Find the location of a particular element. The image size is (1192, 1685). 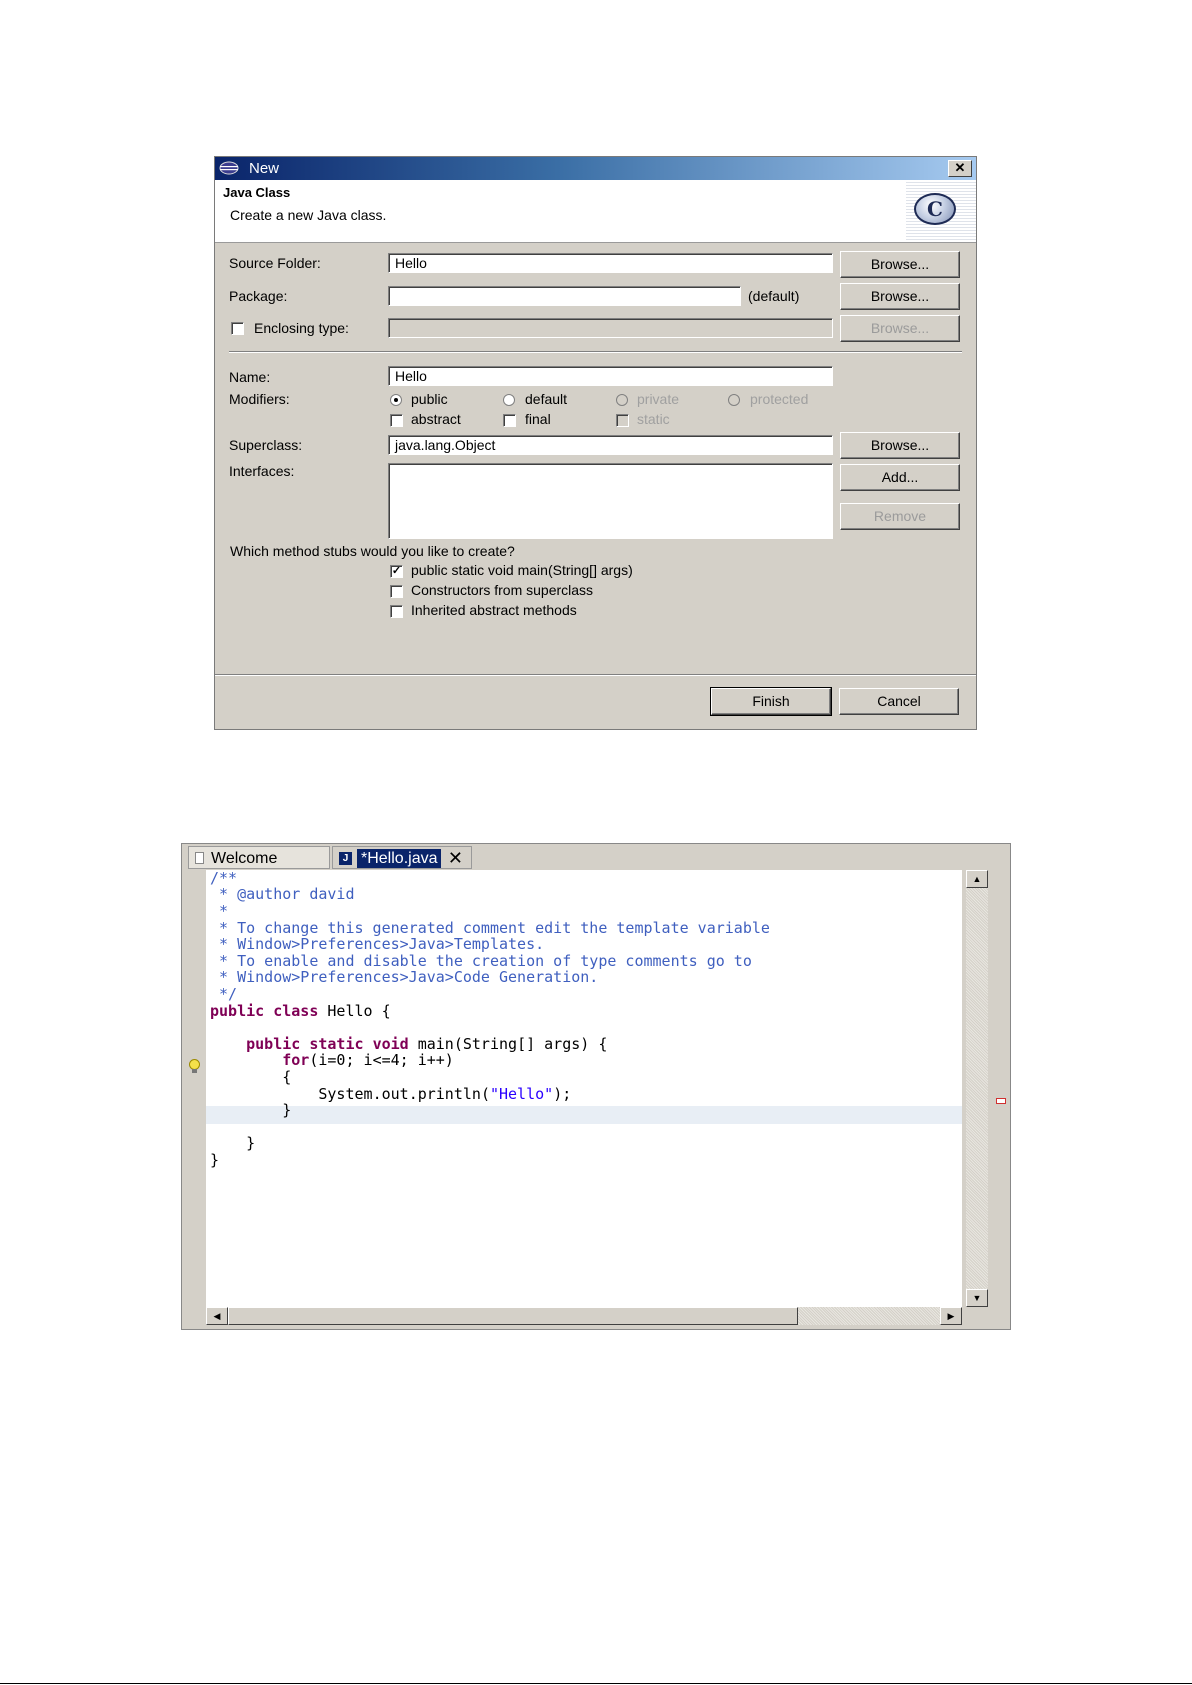

enclosing-type-checkbox is located at coordinates (237, 328).